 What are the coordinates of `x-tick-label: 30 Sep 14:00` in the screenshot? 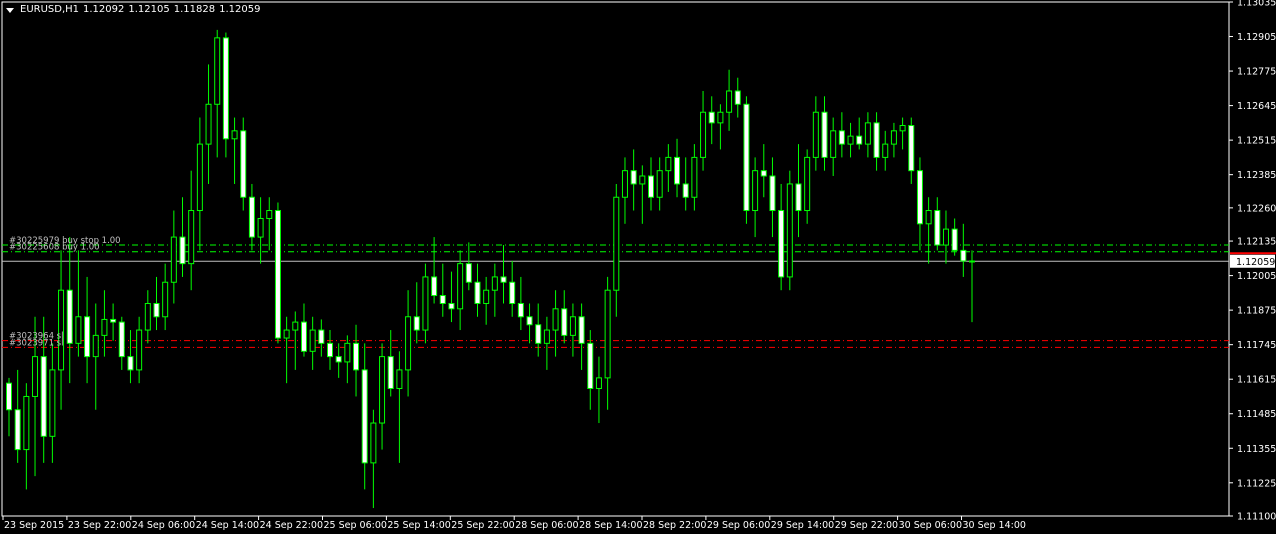 It's located at (994, 525).